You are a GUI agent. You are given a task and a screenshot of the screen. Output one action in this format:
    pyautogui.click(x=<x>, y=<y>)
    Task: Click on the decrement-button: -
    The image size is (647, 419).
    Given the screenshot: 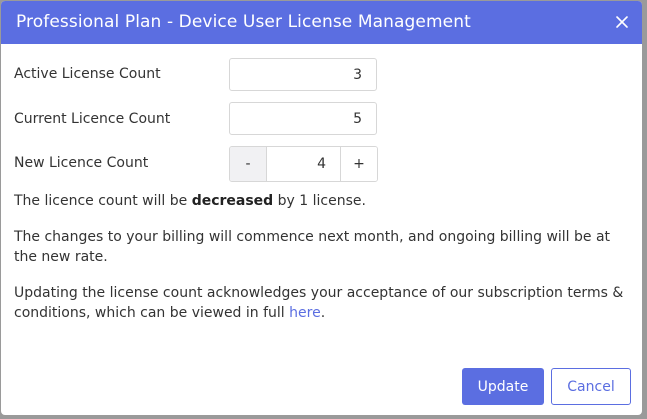 What is the action you would take?
    pyautogui.click(x=248, y=164)
    